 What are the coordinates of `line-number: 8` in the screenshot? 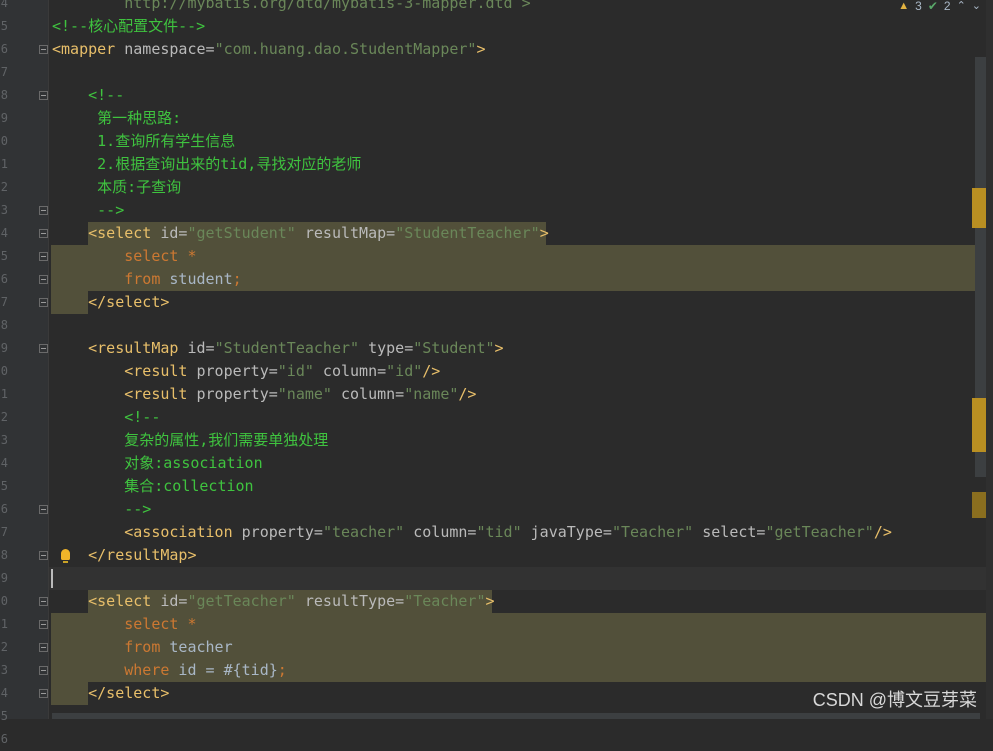 It's located at (4, 555).